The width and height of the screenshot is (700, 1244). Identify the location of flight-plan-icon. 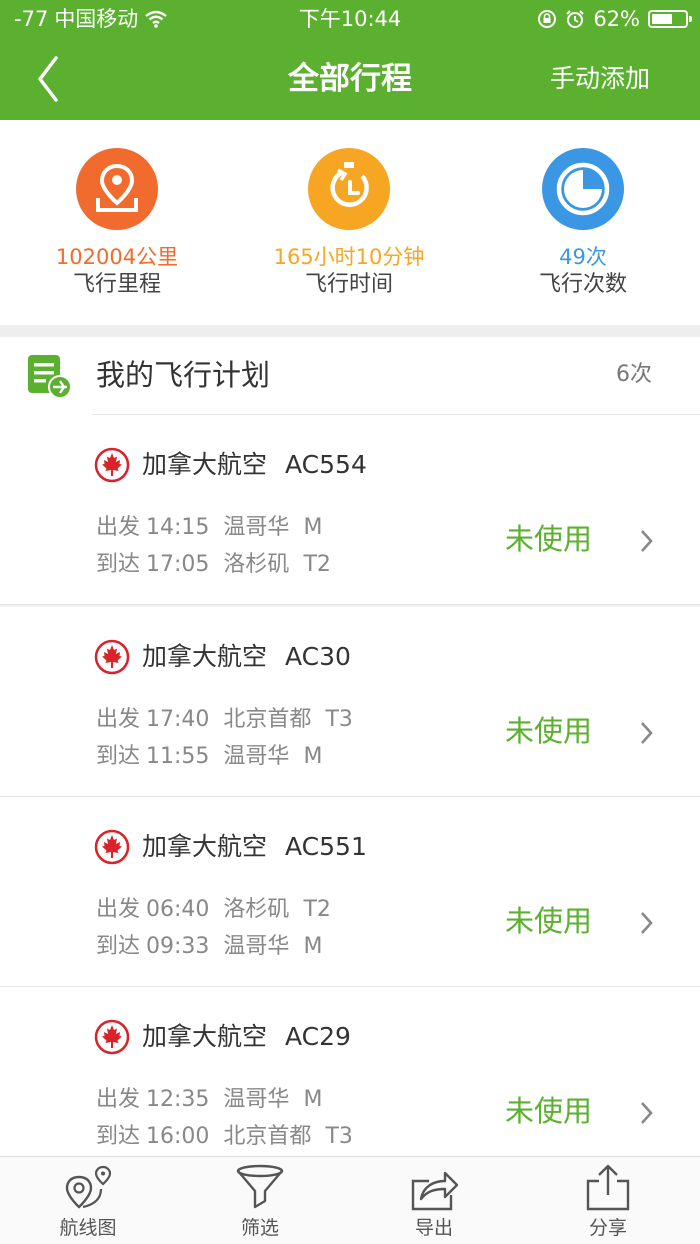
(50, 377).